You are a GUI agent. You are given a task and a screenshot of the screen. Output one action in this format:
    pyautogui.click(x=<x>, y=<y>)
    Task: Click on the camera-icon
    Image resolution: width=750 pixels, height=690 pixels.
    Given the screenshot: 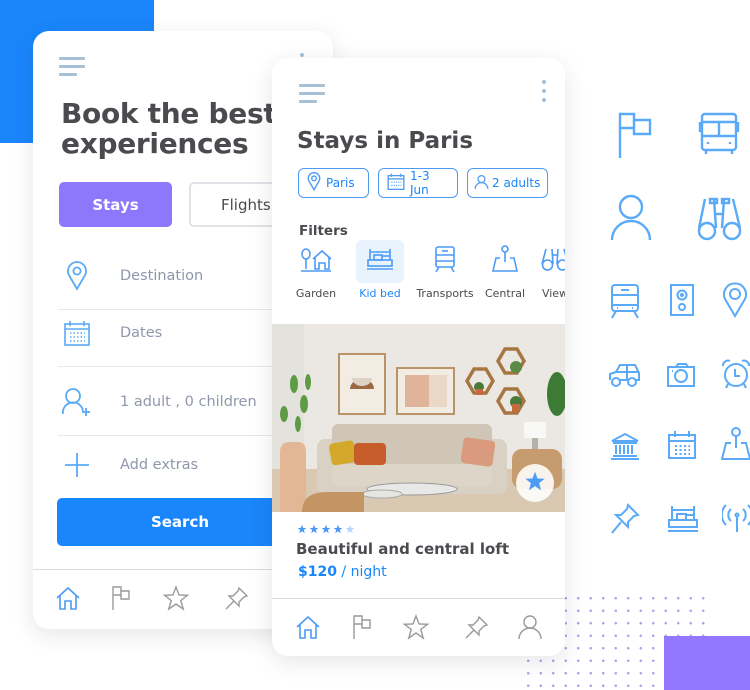 What is the action you would take?
    pyautogui.click(x=687, y=383)
    